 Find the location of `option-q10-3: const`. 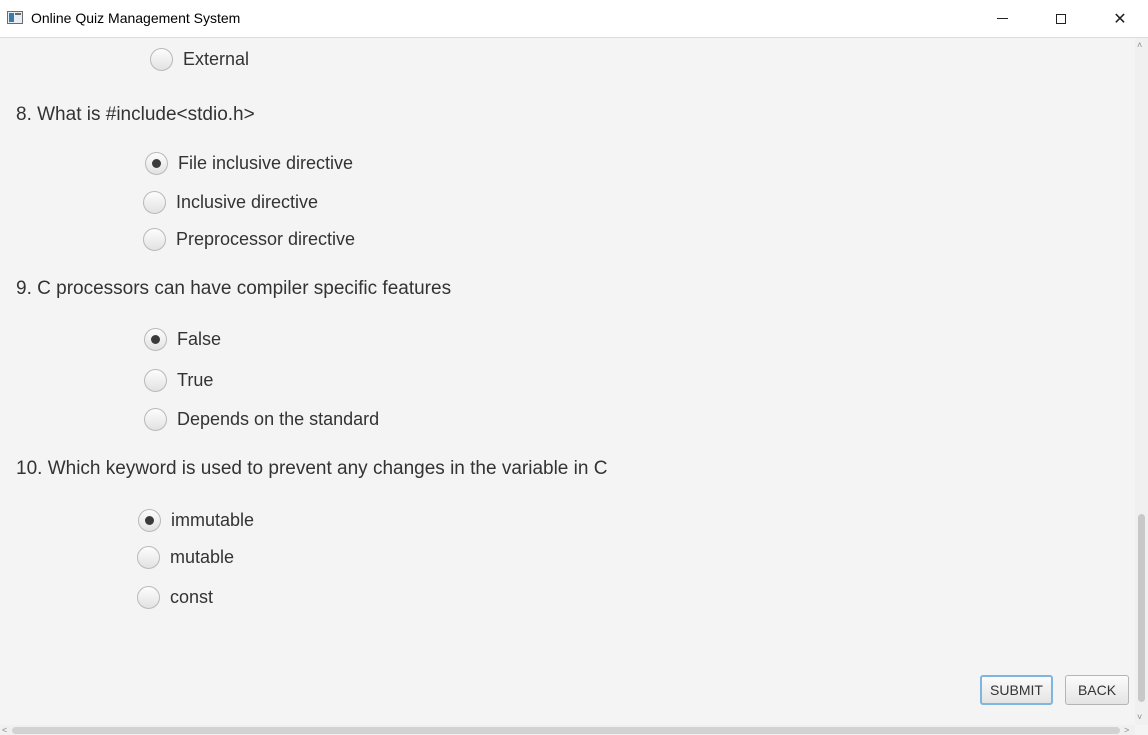

option-q10-3: const is located at coordinates (175, 597).